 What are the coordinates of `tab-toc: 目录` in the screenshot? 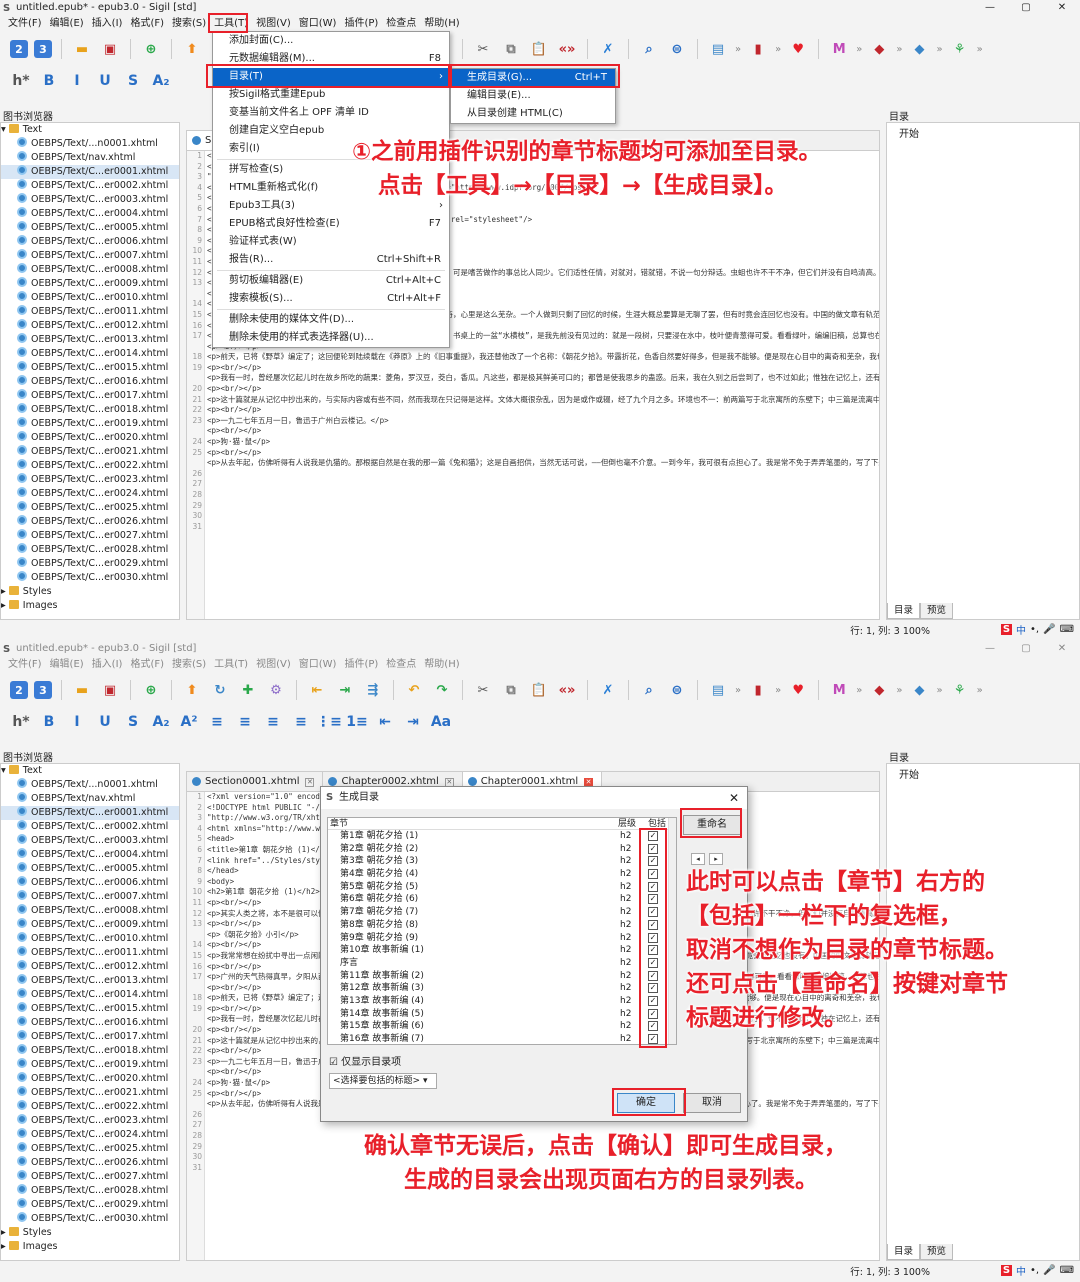 It's located at (904, 1252).